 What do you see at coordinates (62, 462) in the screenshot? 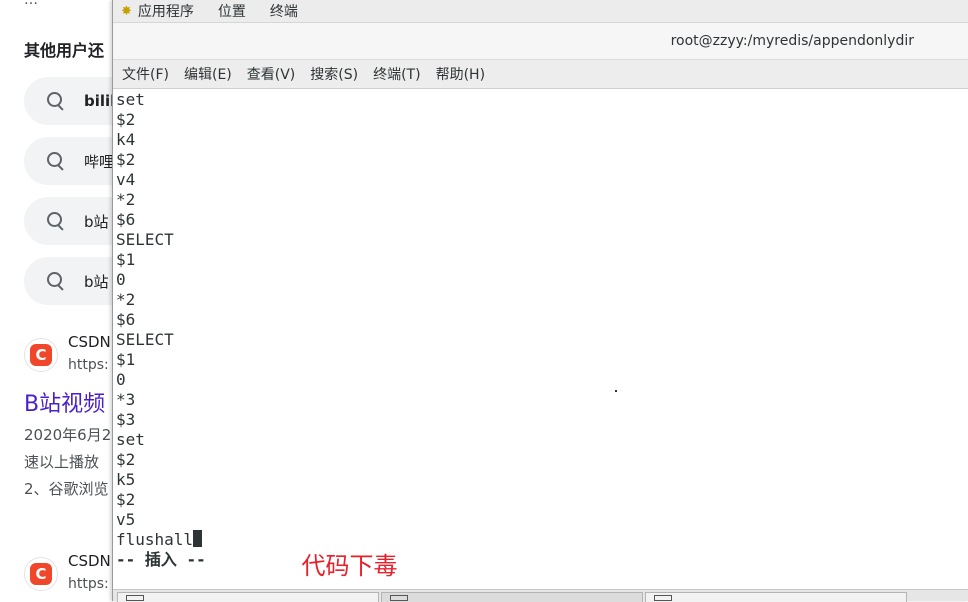
I see `result-snippet-line: 速以上播放` at bounding box center [62, 462].